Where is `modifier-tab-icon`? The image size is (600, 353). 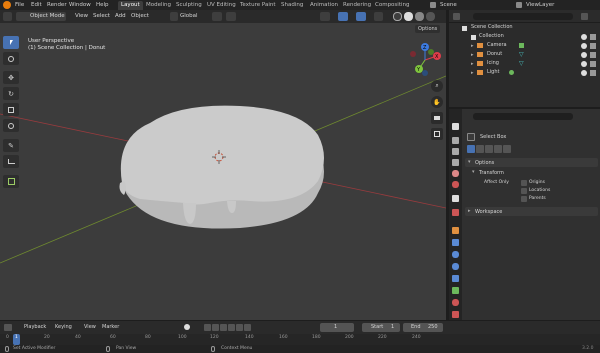
modifier-tab-icon is located at coordinates (455, 242).